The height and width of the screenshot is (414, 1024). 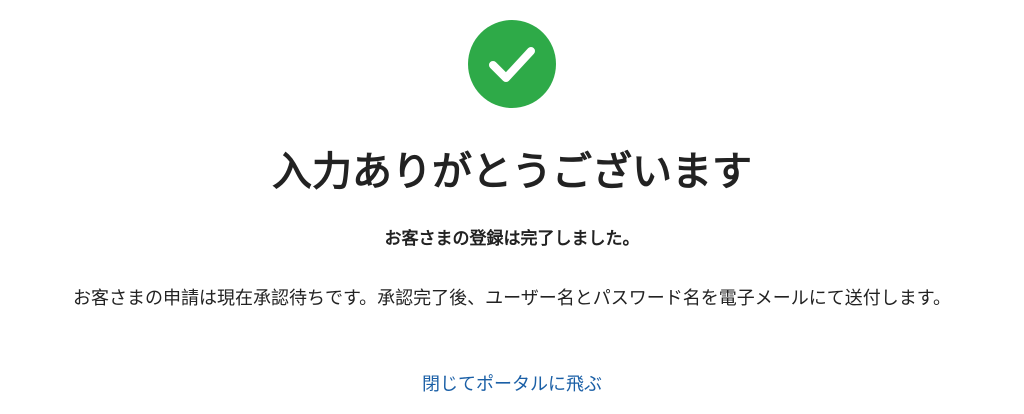 I want to click on completion-subtitle: お客さまの登録は完了しました。, so click(x=512, y=239).